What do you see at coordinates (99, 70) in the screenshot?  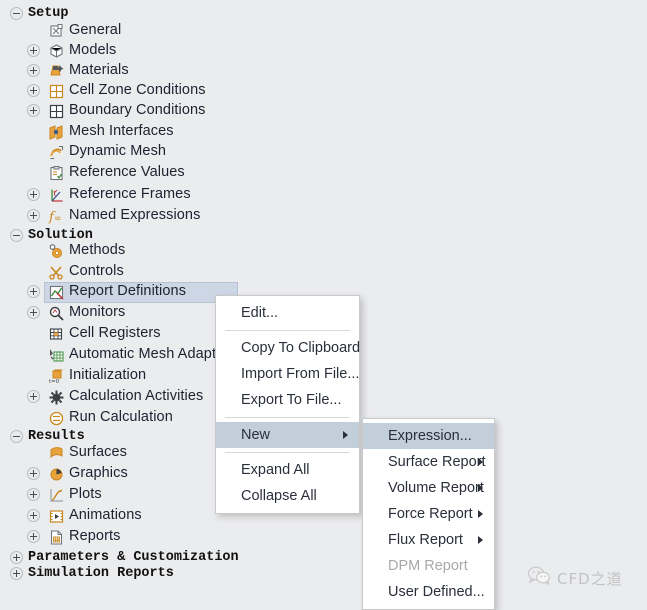 I see `tree-item-label: Materials` at bounding box center [99, 70].